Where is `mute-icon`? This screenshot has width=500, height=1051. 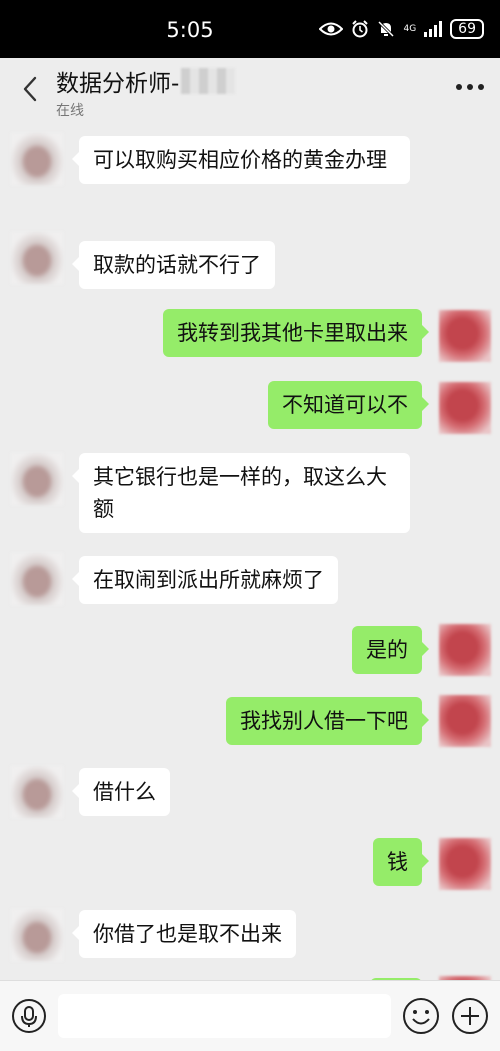
mute-icon is located at coordinates (386, 29).